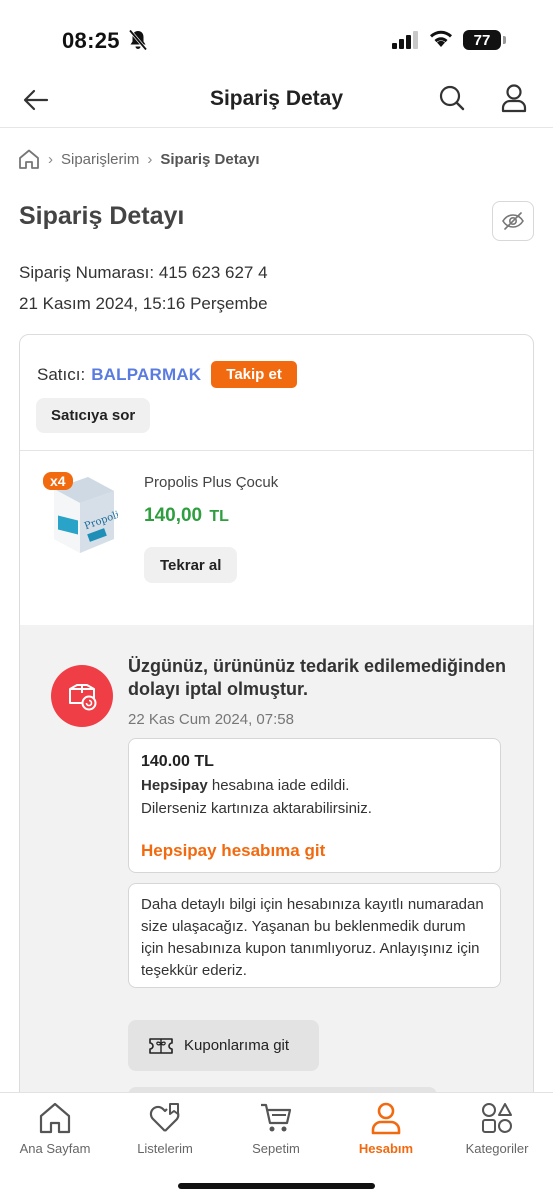  Describe the element at coordinates (497, 1148) in the screenshot. I see `tab-categories-label: Kategoriler` at that location.